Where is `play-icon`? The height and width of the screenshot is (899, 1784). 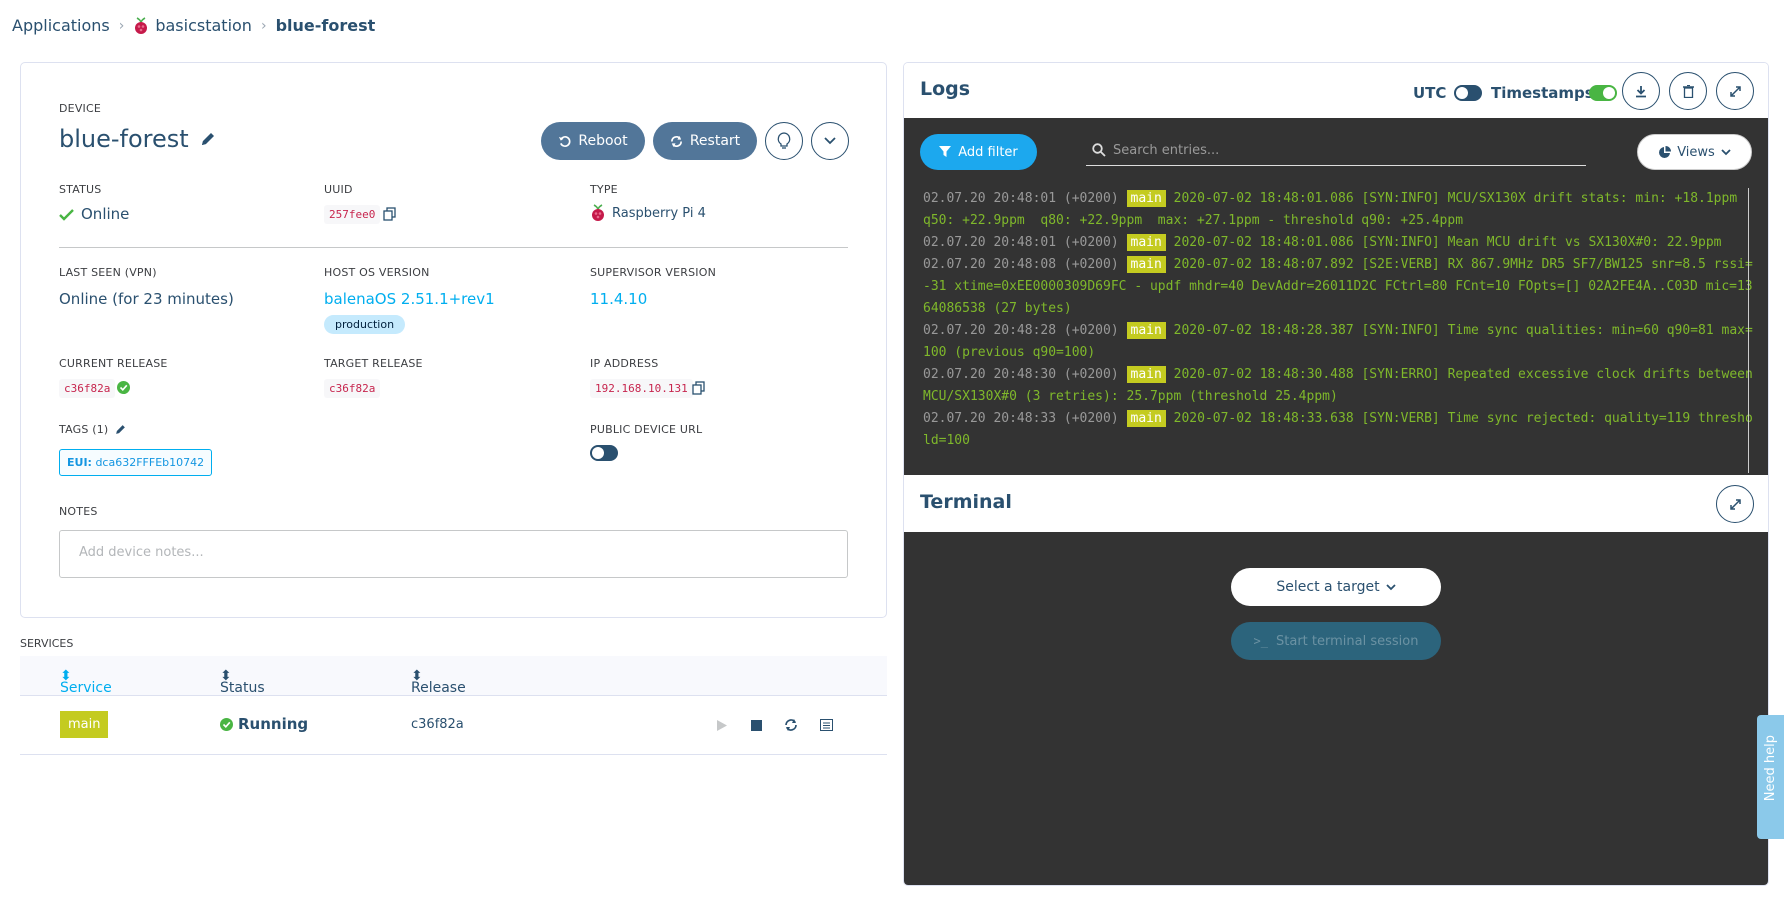 play-icon is located at coordinates (722, 725).